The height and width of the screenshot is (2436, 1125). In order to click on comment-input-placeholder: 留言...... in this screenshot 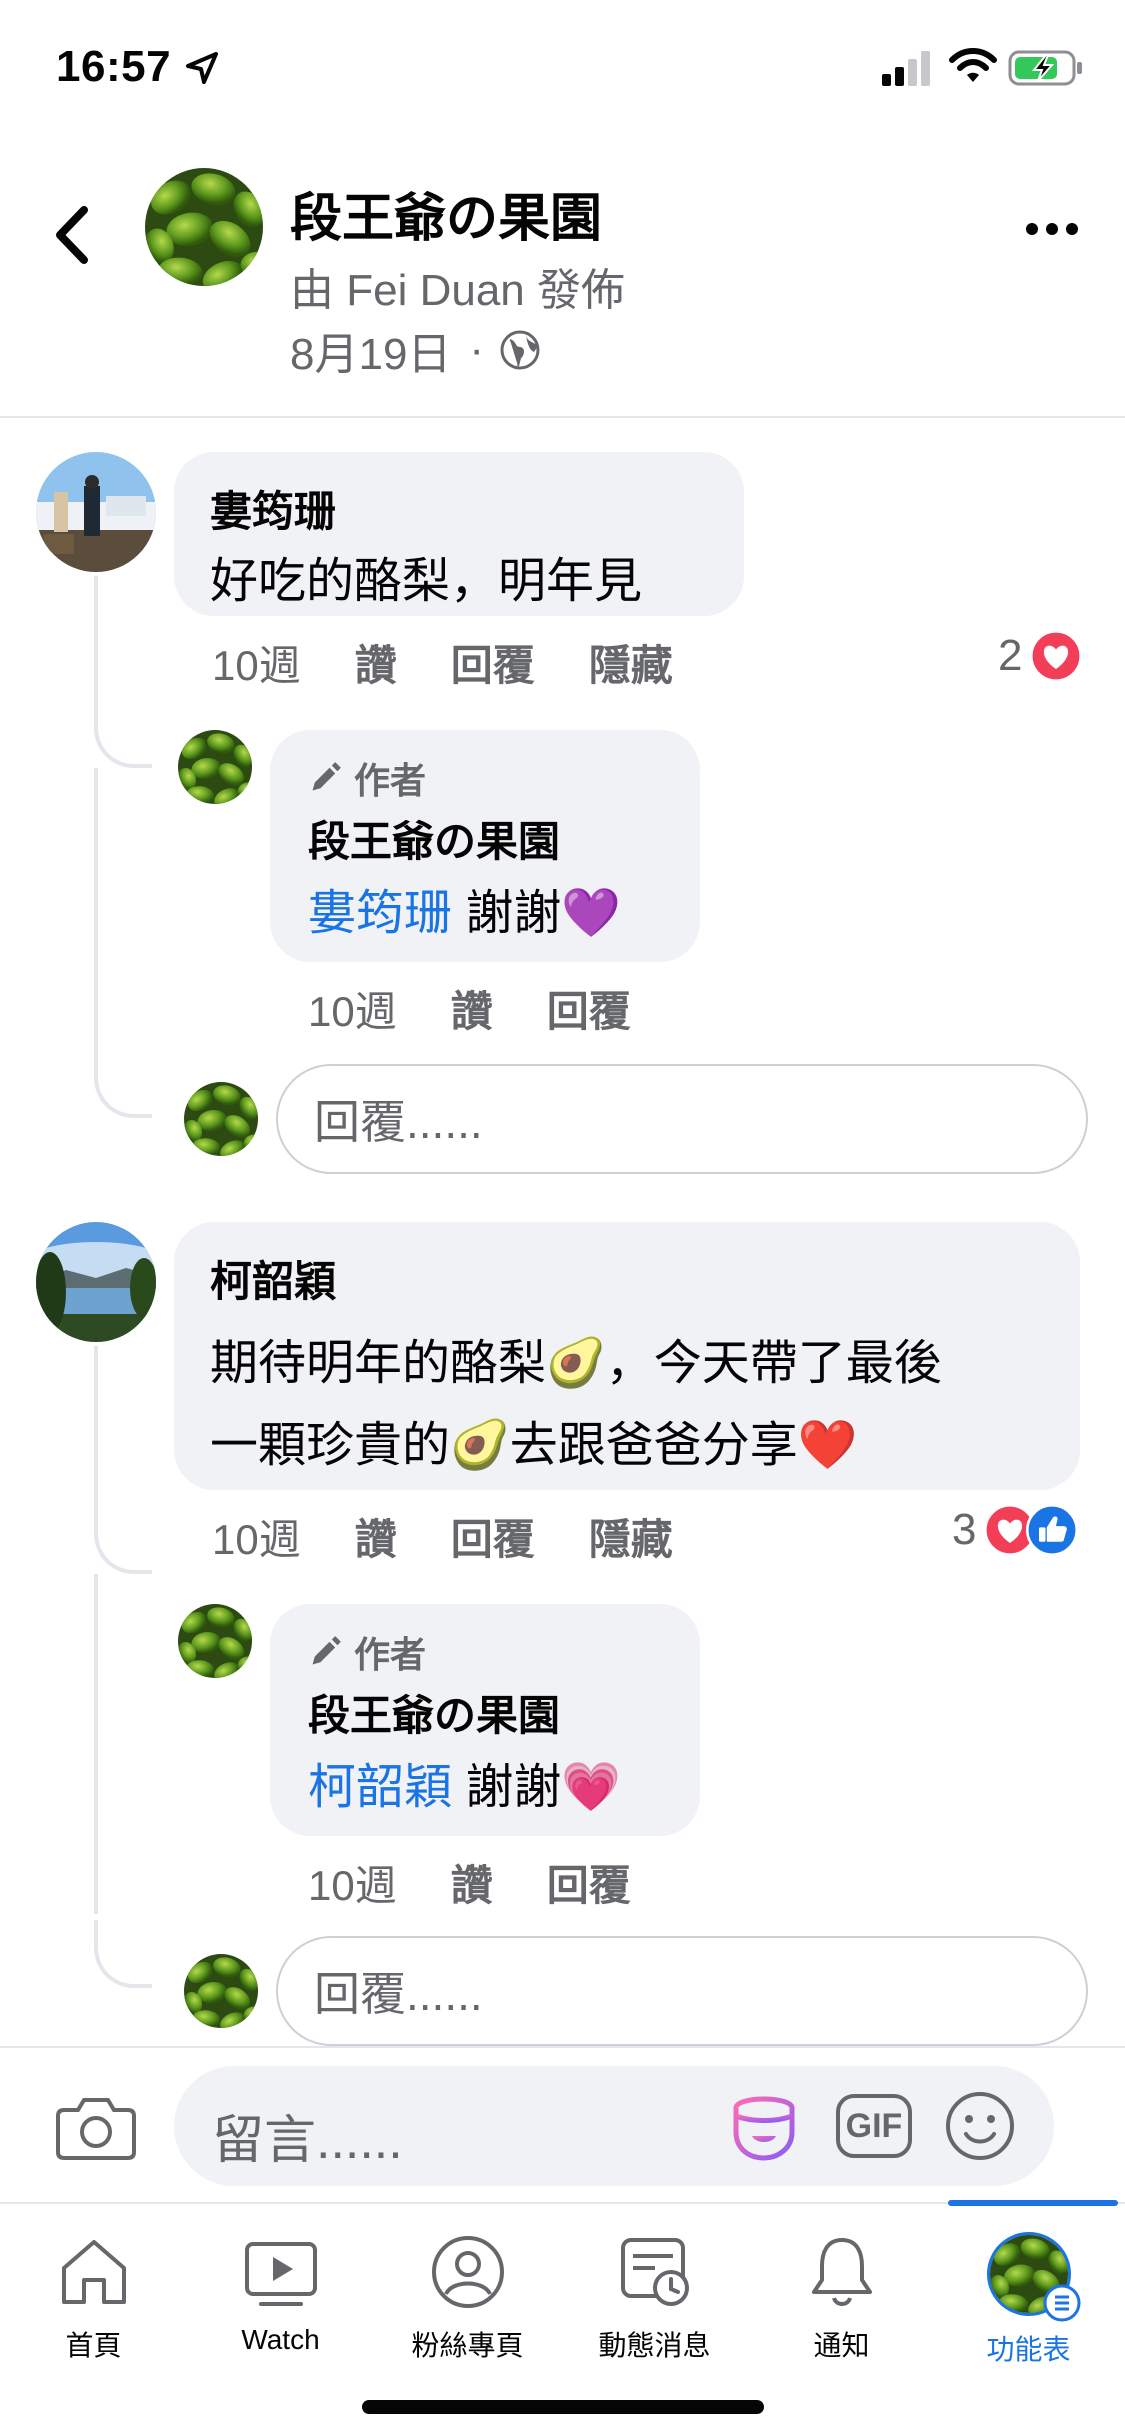, I will do `click(307, 2141)`.